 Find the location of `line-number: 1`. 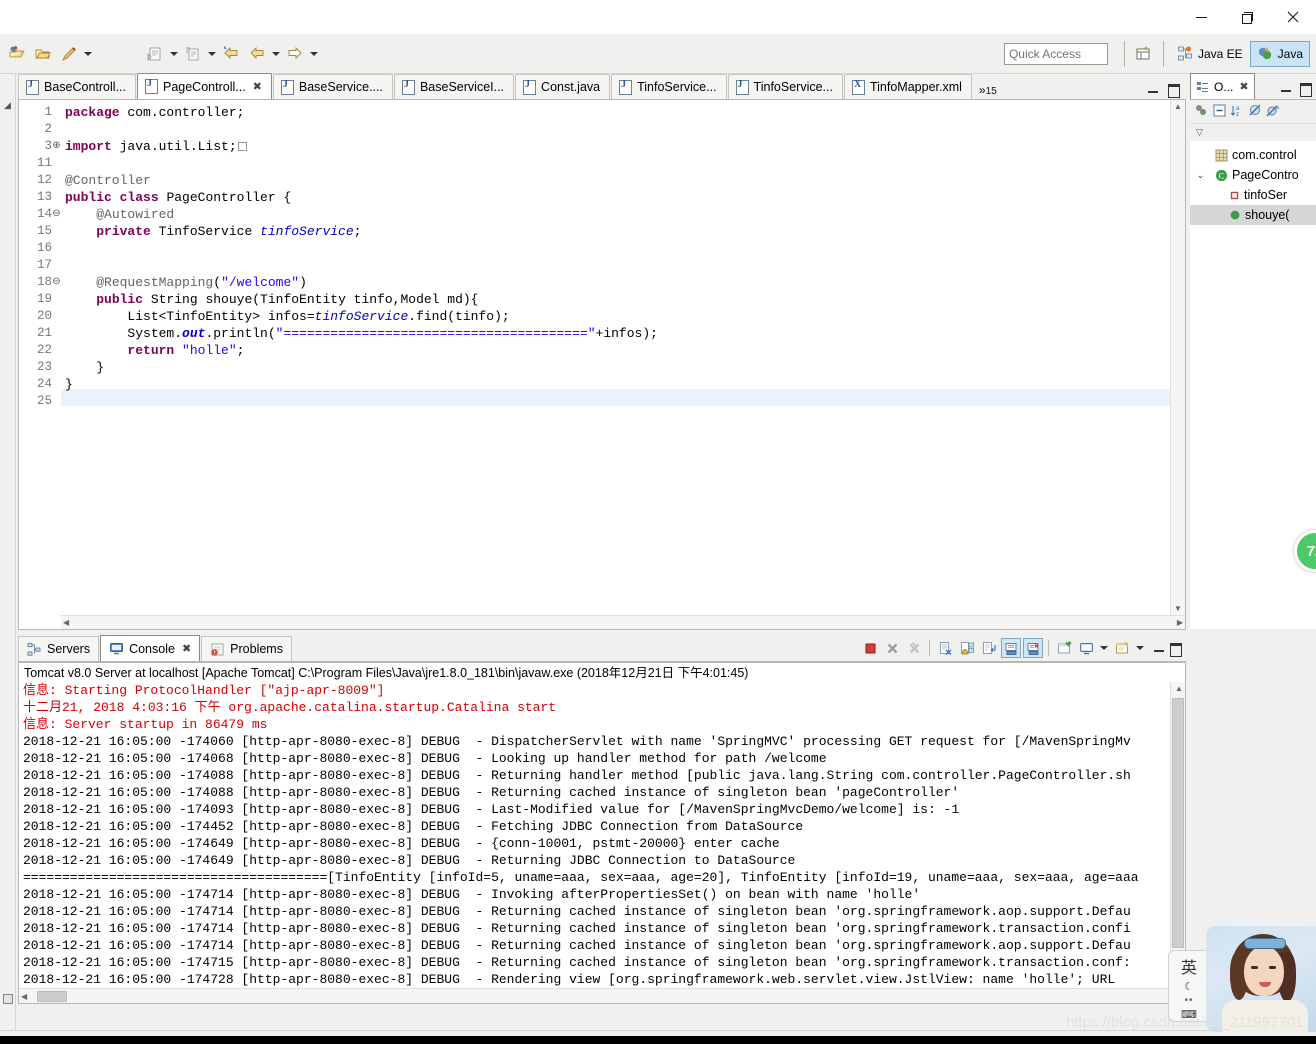

line-number: 1 is located at coordinates (48, 112).